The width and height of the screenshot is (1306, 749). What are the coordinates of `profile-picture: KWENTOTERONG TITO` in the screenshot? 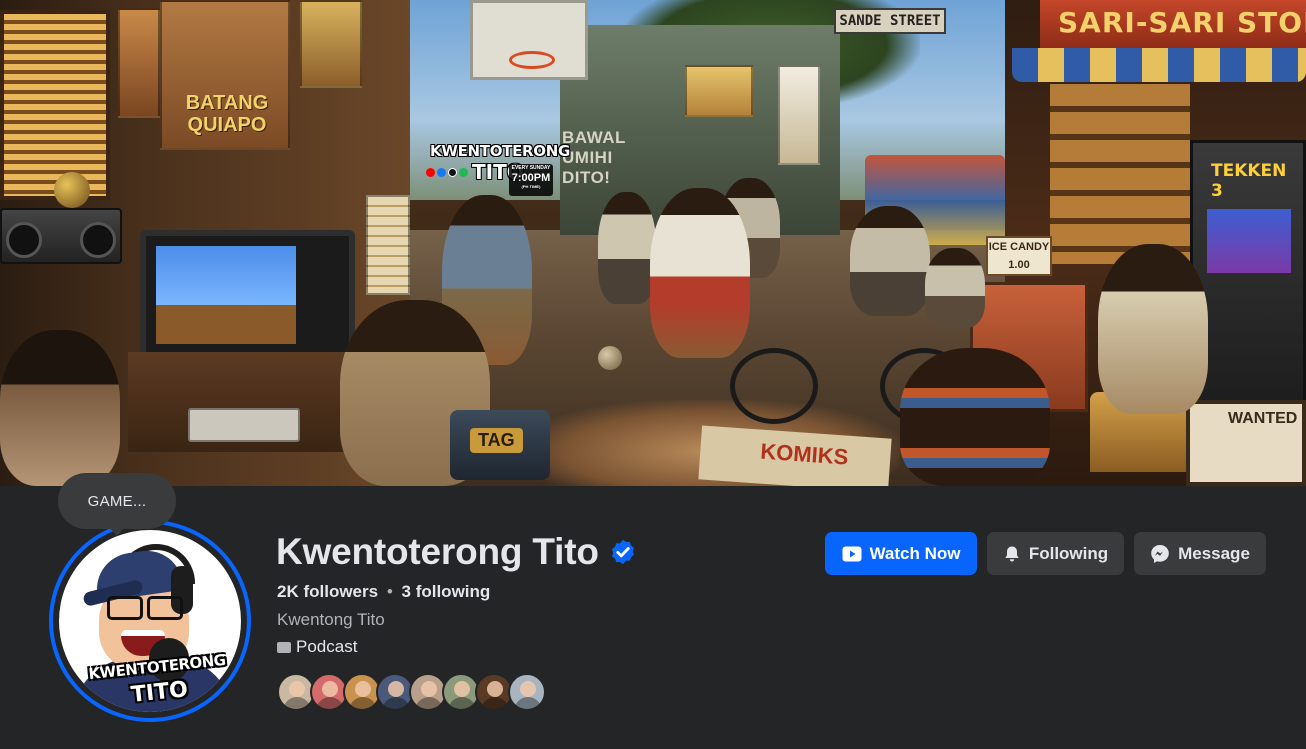 It's located at (150, 621).